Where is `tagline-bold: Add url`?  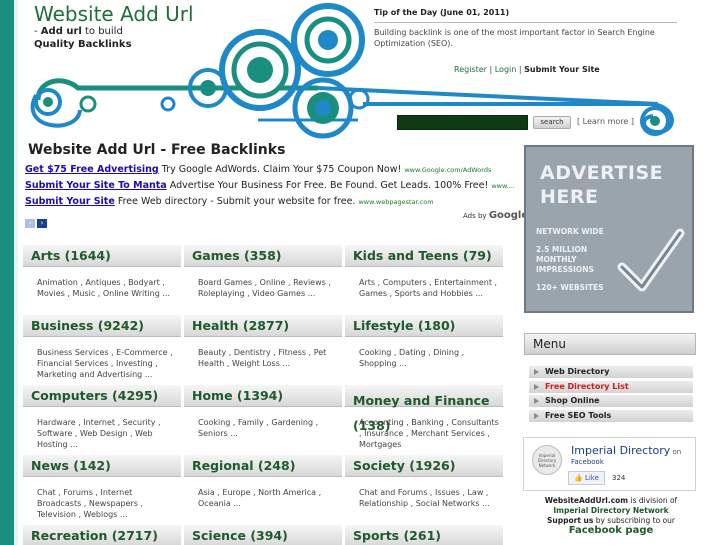 tagline-bold: Add url is located at coordinates (61, 31).